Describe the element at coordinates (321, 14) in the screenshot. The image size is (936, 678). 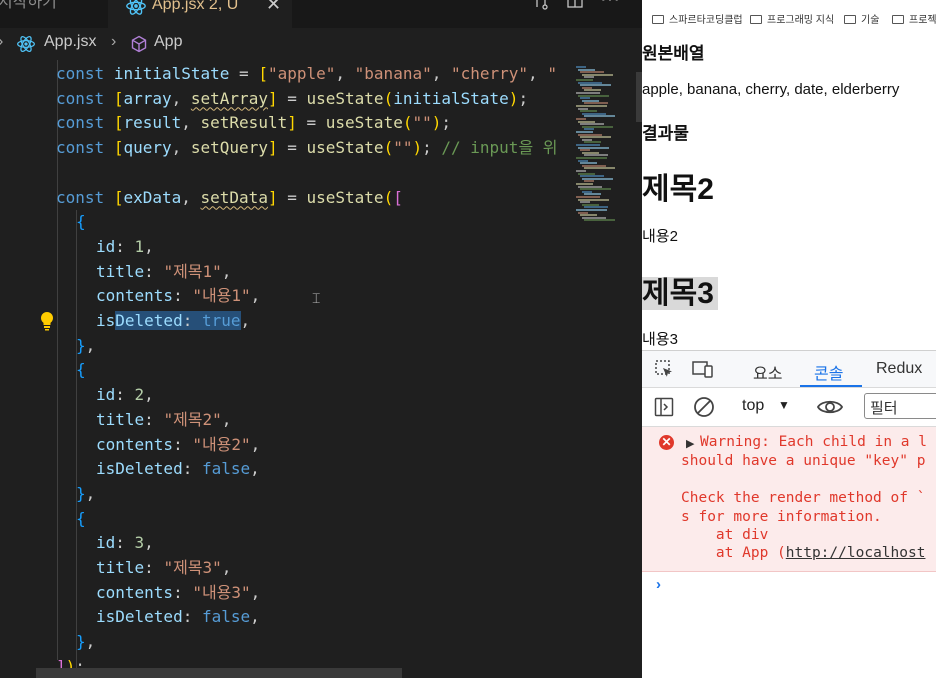
I see `editor-tab-bar: 시작하기 App.jsx 2, U ✕ ···` at that location.